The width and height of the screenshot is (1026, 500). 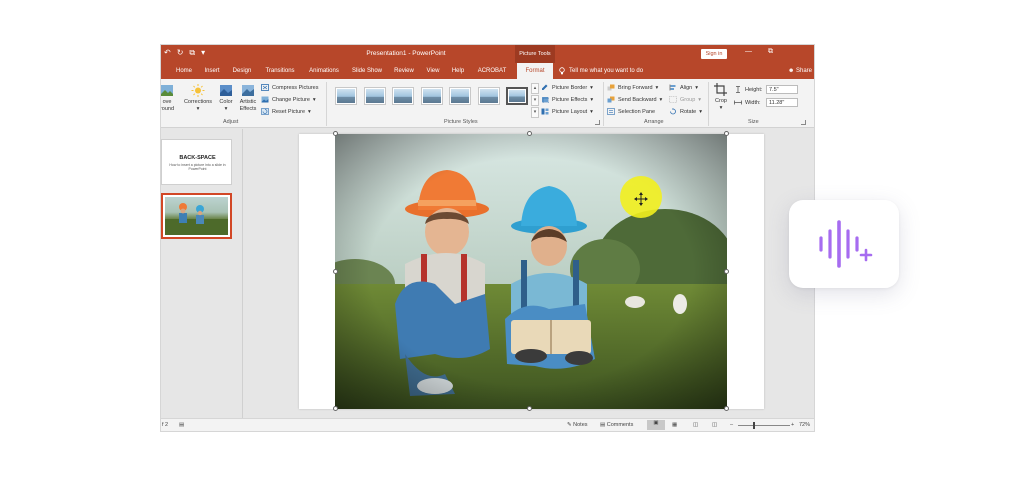 What do you see at coordinates (601, 71) in the screenshot?
I see `tell-me-search: Tell me what you want to do` at bounding box center [601, 71].